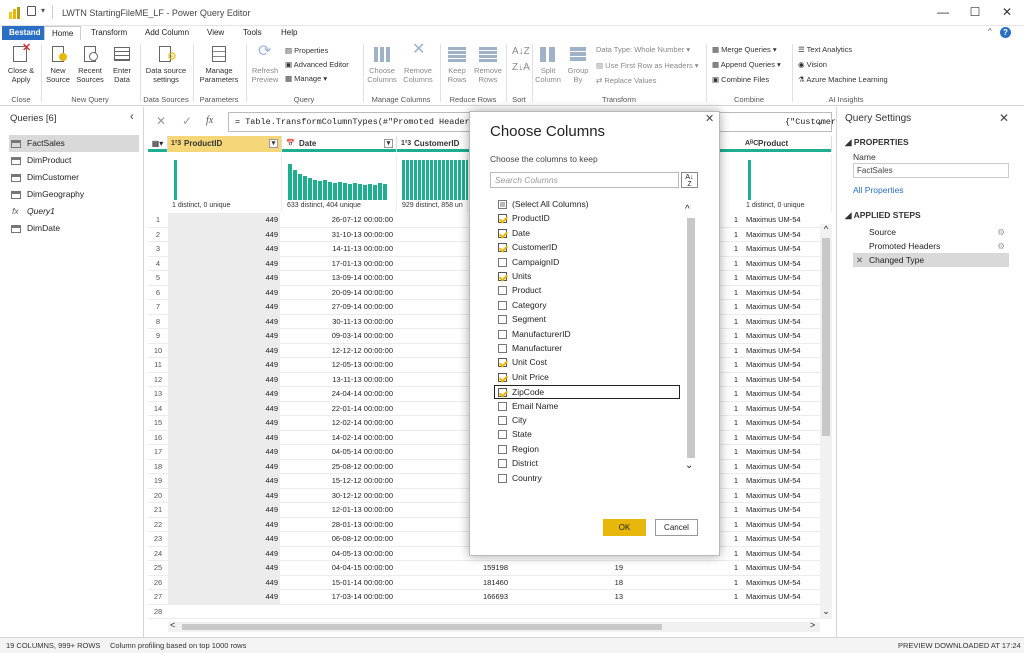 This screenshot has height=653, width=1024. Describe the element at coordinates (74, 143) in the screenshot. I see `query-item-factsales: FactSales` at that location.